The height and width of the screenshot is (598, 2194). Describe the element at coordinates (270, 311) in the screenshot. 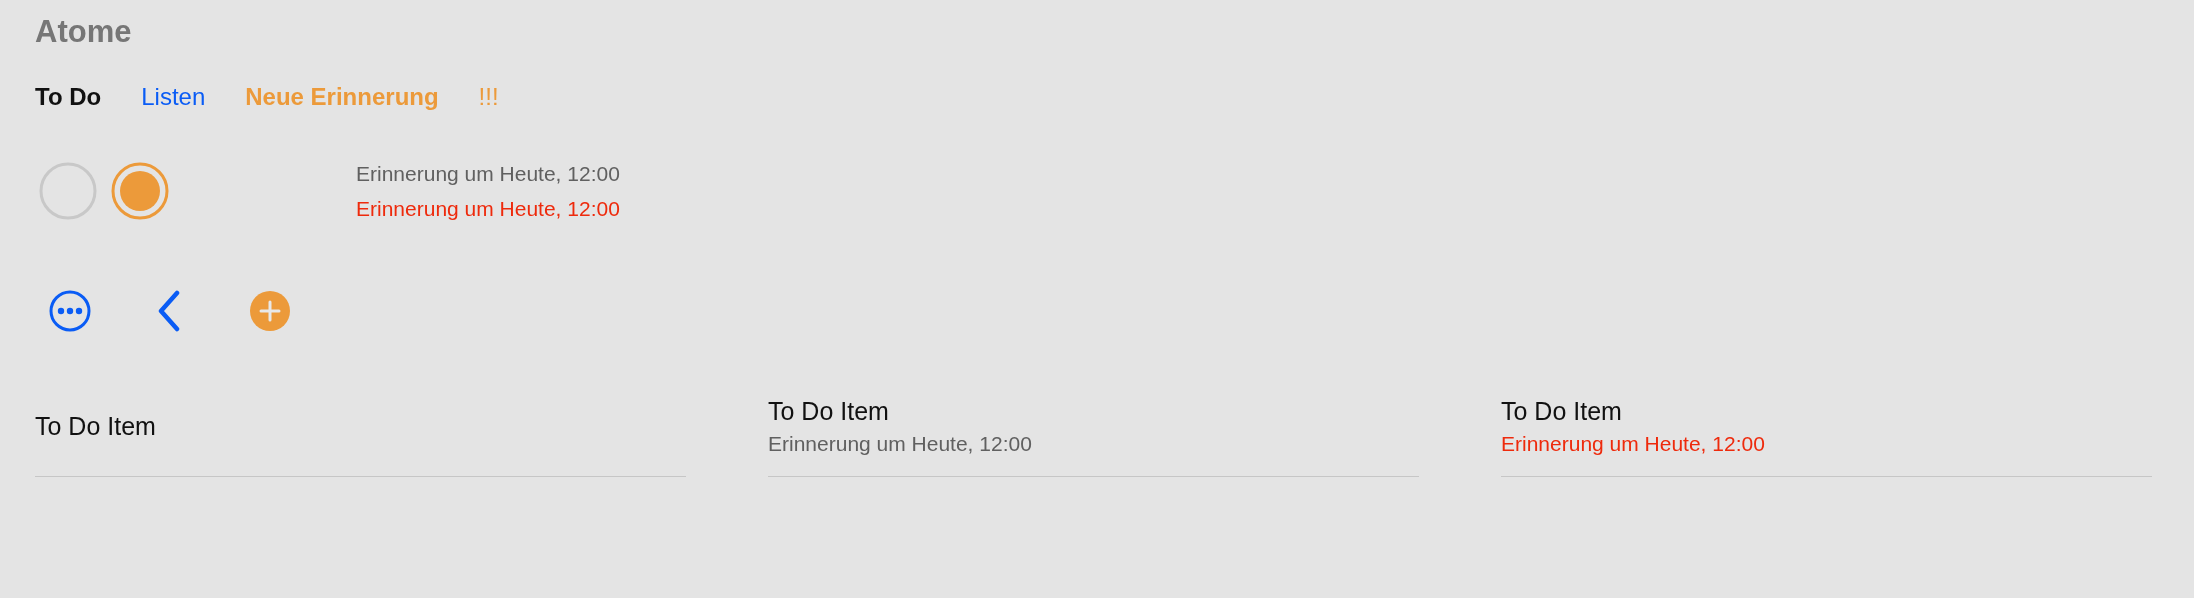

I see `add-icon` at that location.